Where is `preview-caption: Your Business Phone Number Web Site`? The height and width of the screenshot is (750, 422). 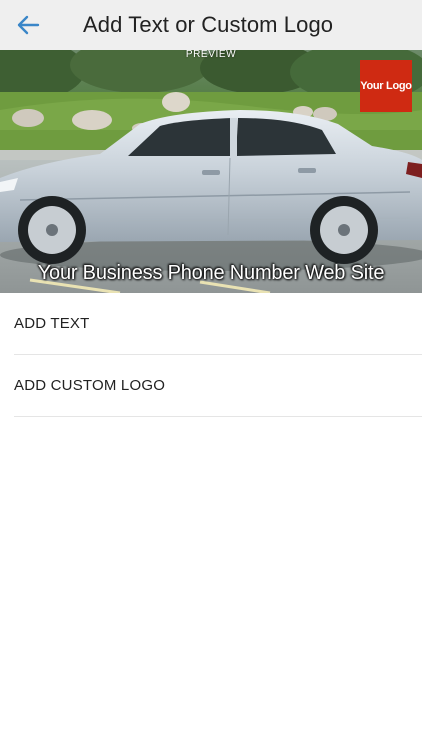 preview-caption: Your Business Phone Number Web Site is located at coordinates (211, 273).